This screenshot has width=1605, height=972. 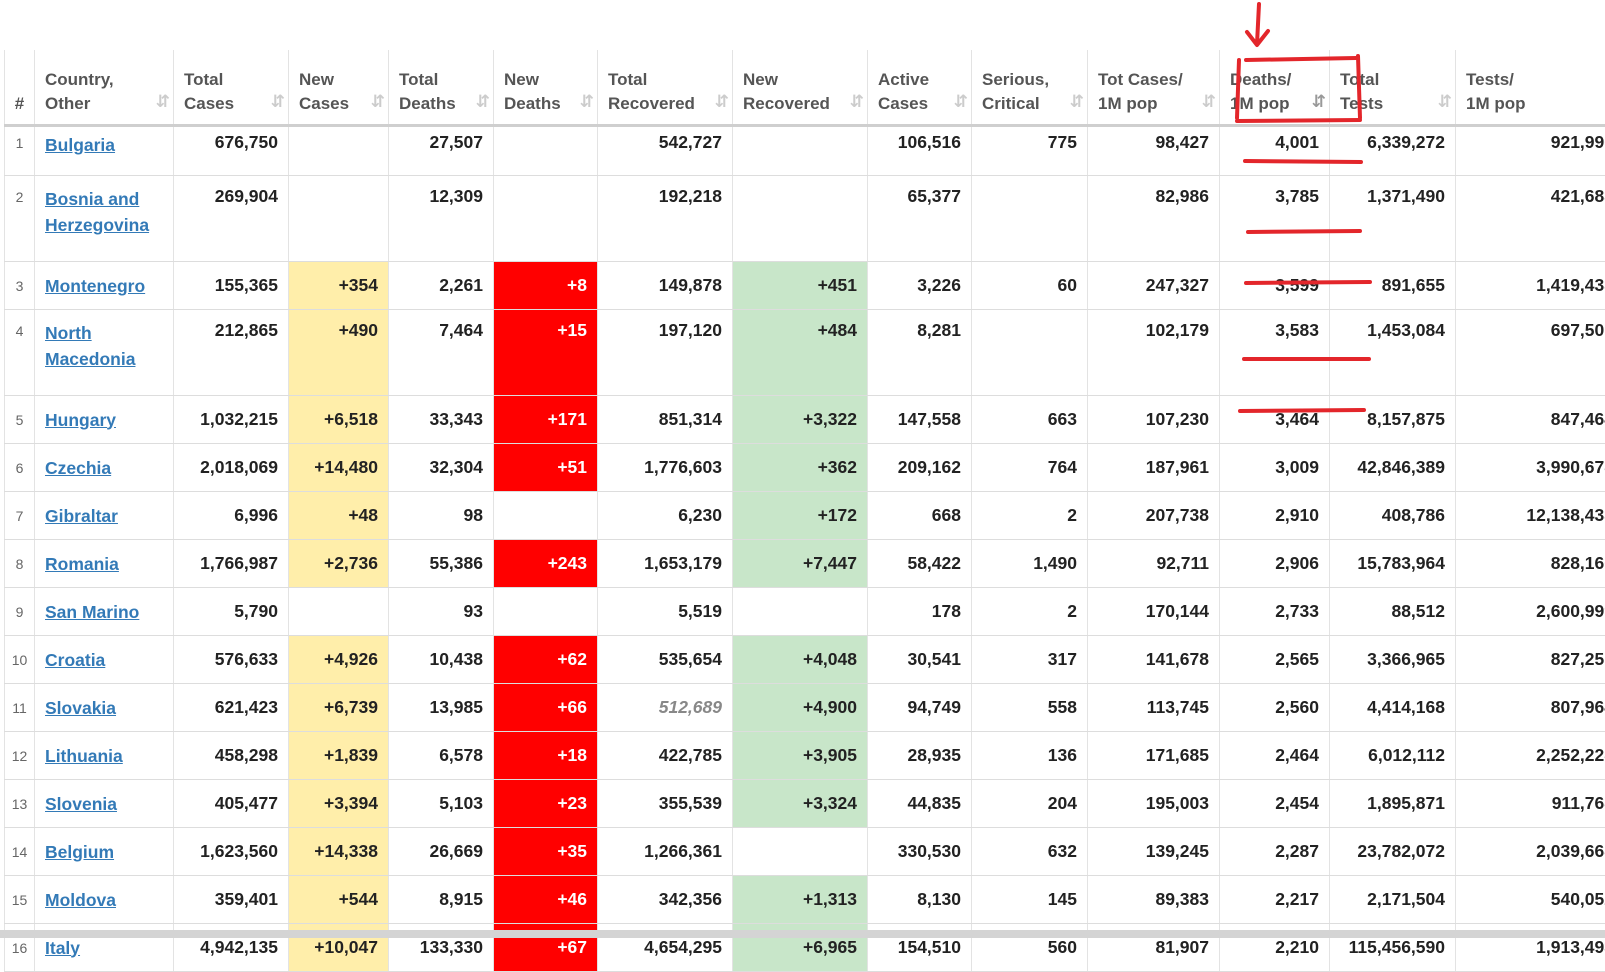 What do you see at coordinates (1182, 142) in the screenshot?
I see `cell-tot-cases-1m-value: 98,427` at bounding box center [1182, 142].